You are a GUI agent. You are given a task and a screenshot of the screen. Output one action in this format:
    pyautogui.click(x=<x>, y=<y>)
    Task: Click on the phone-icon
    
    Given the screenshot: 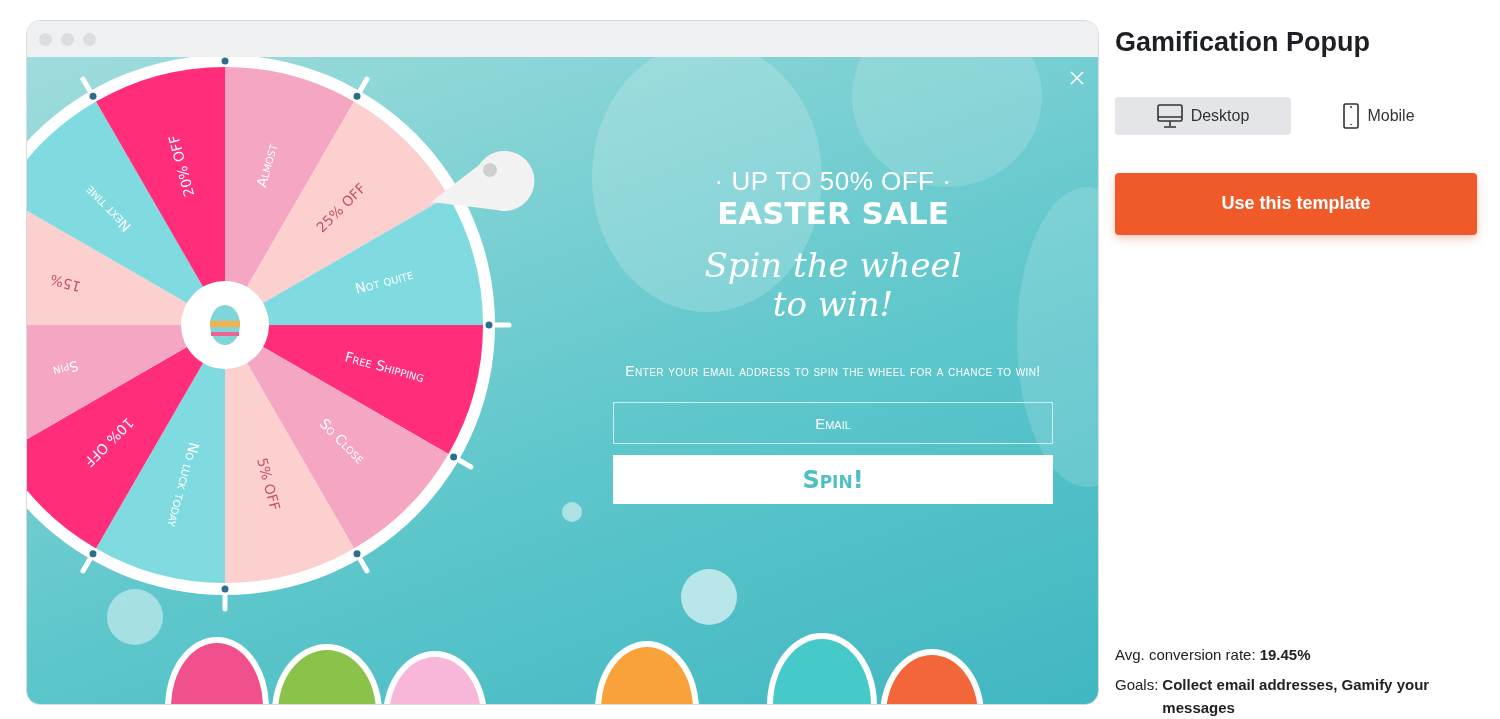 What is the action you would take?
    pyautogui.click(x=1351, y=115)
    